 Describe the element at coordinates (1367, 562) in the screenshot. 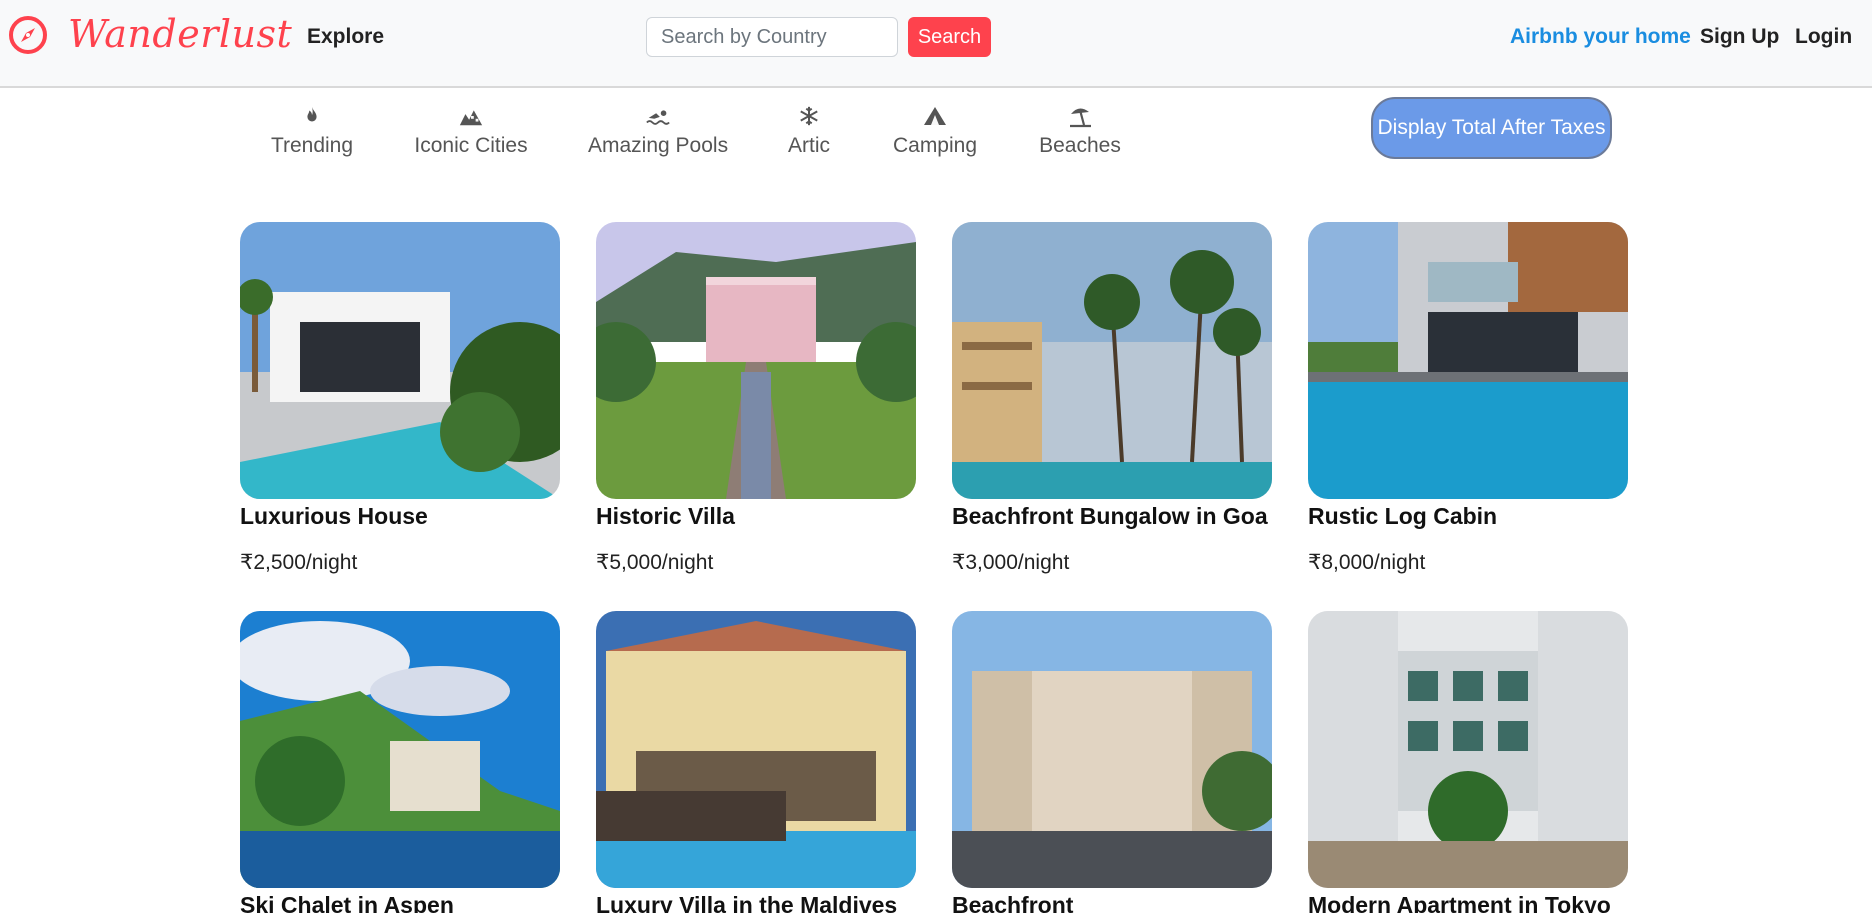

I see `listing-price: ₹8,000/night` at that location.